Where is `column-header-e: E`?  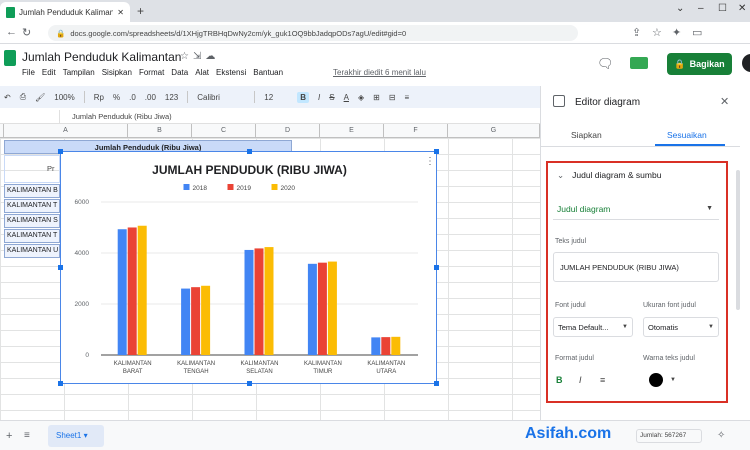
column-header-e: E is located at coordinates (352, 131).